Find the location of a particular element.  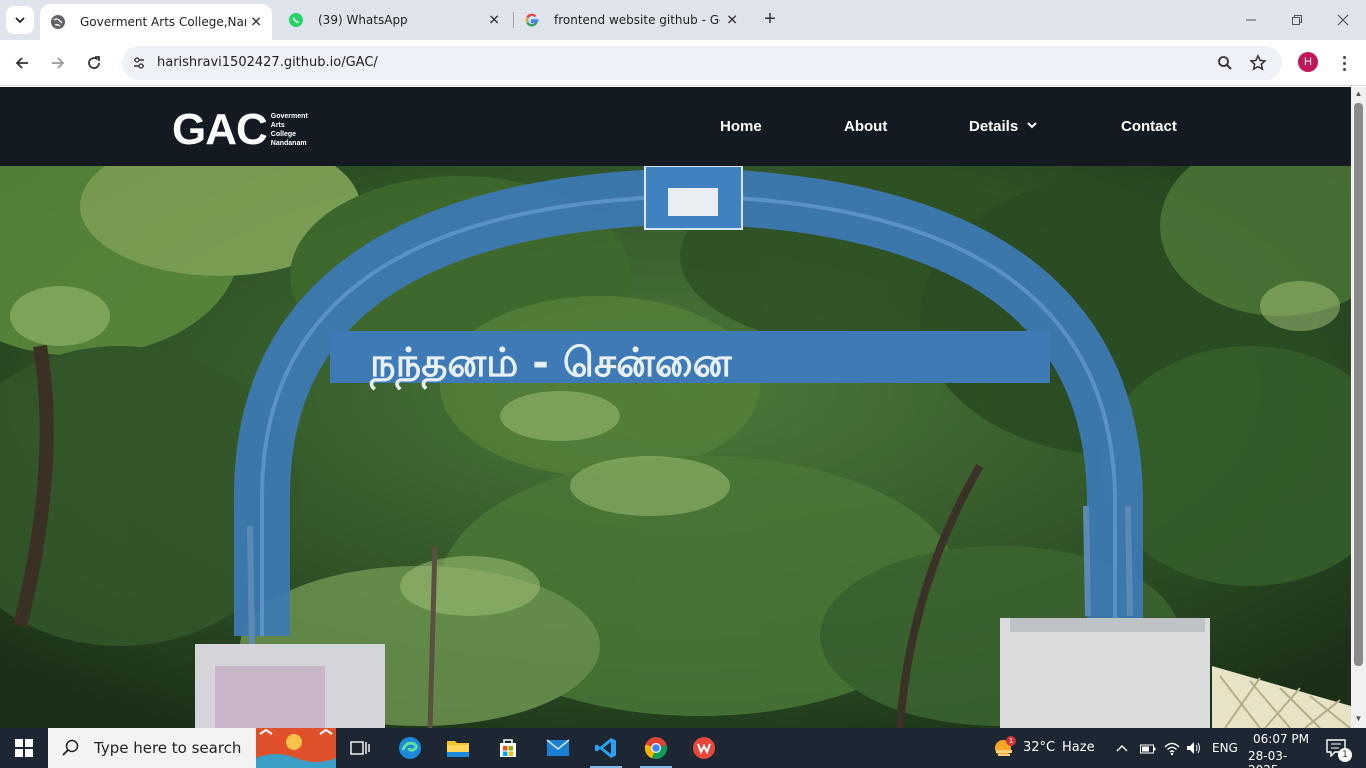

file-explorer-button is located at coordinates (458, 748).